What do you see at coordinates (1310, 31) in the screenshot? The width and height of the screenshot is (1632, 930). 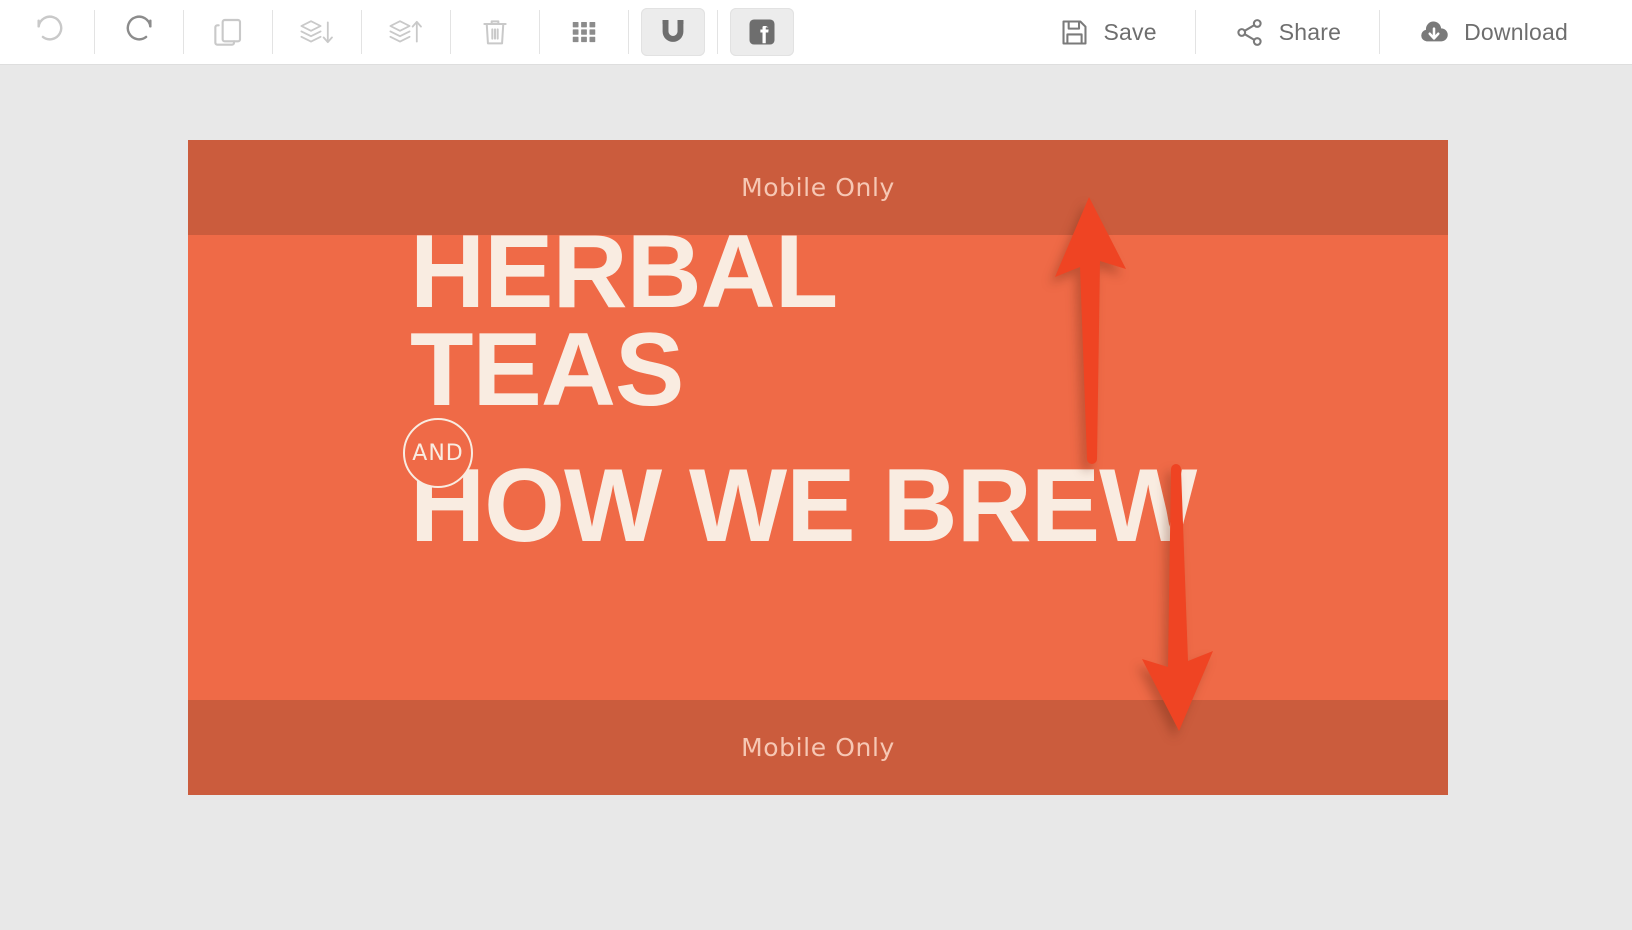 I see `share-button-label: Share` at bounding box center [1310, 31].